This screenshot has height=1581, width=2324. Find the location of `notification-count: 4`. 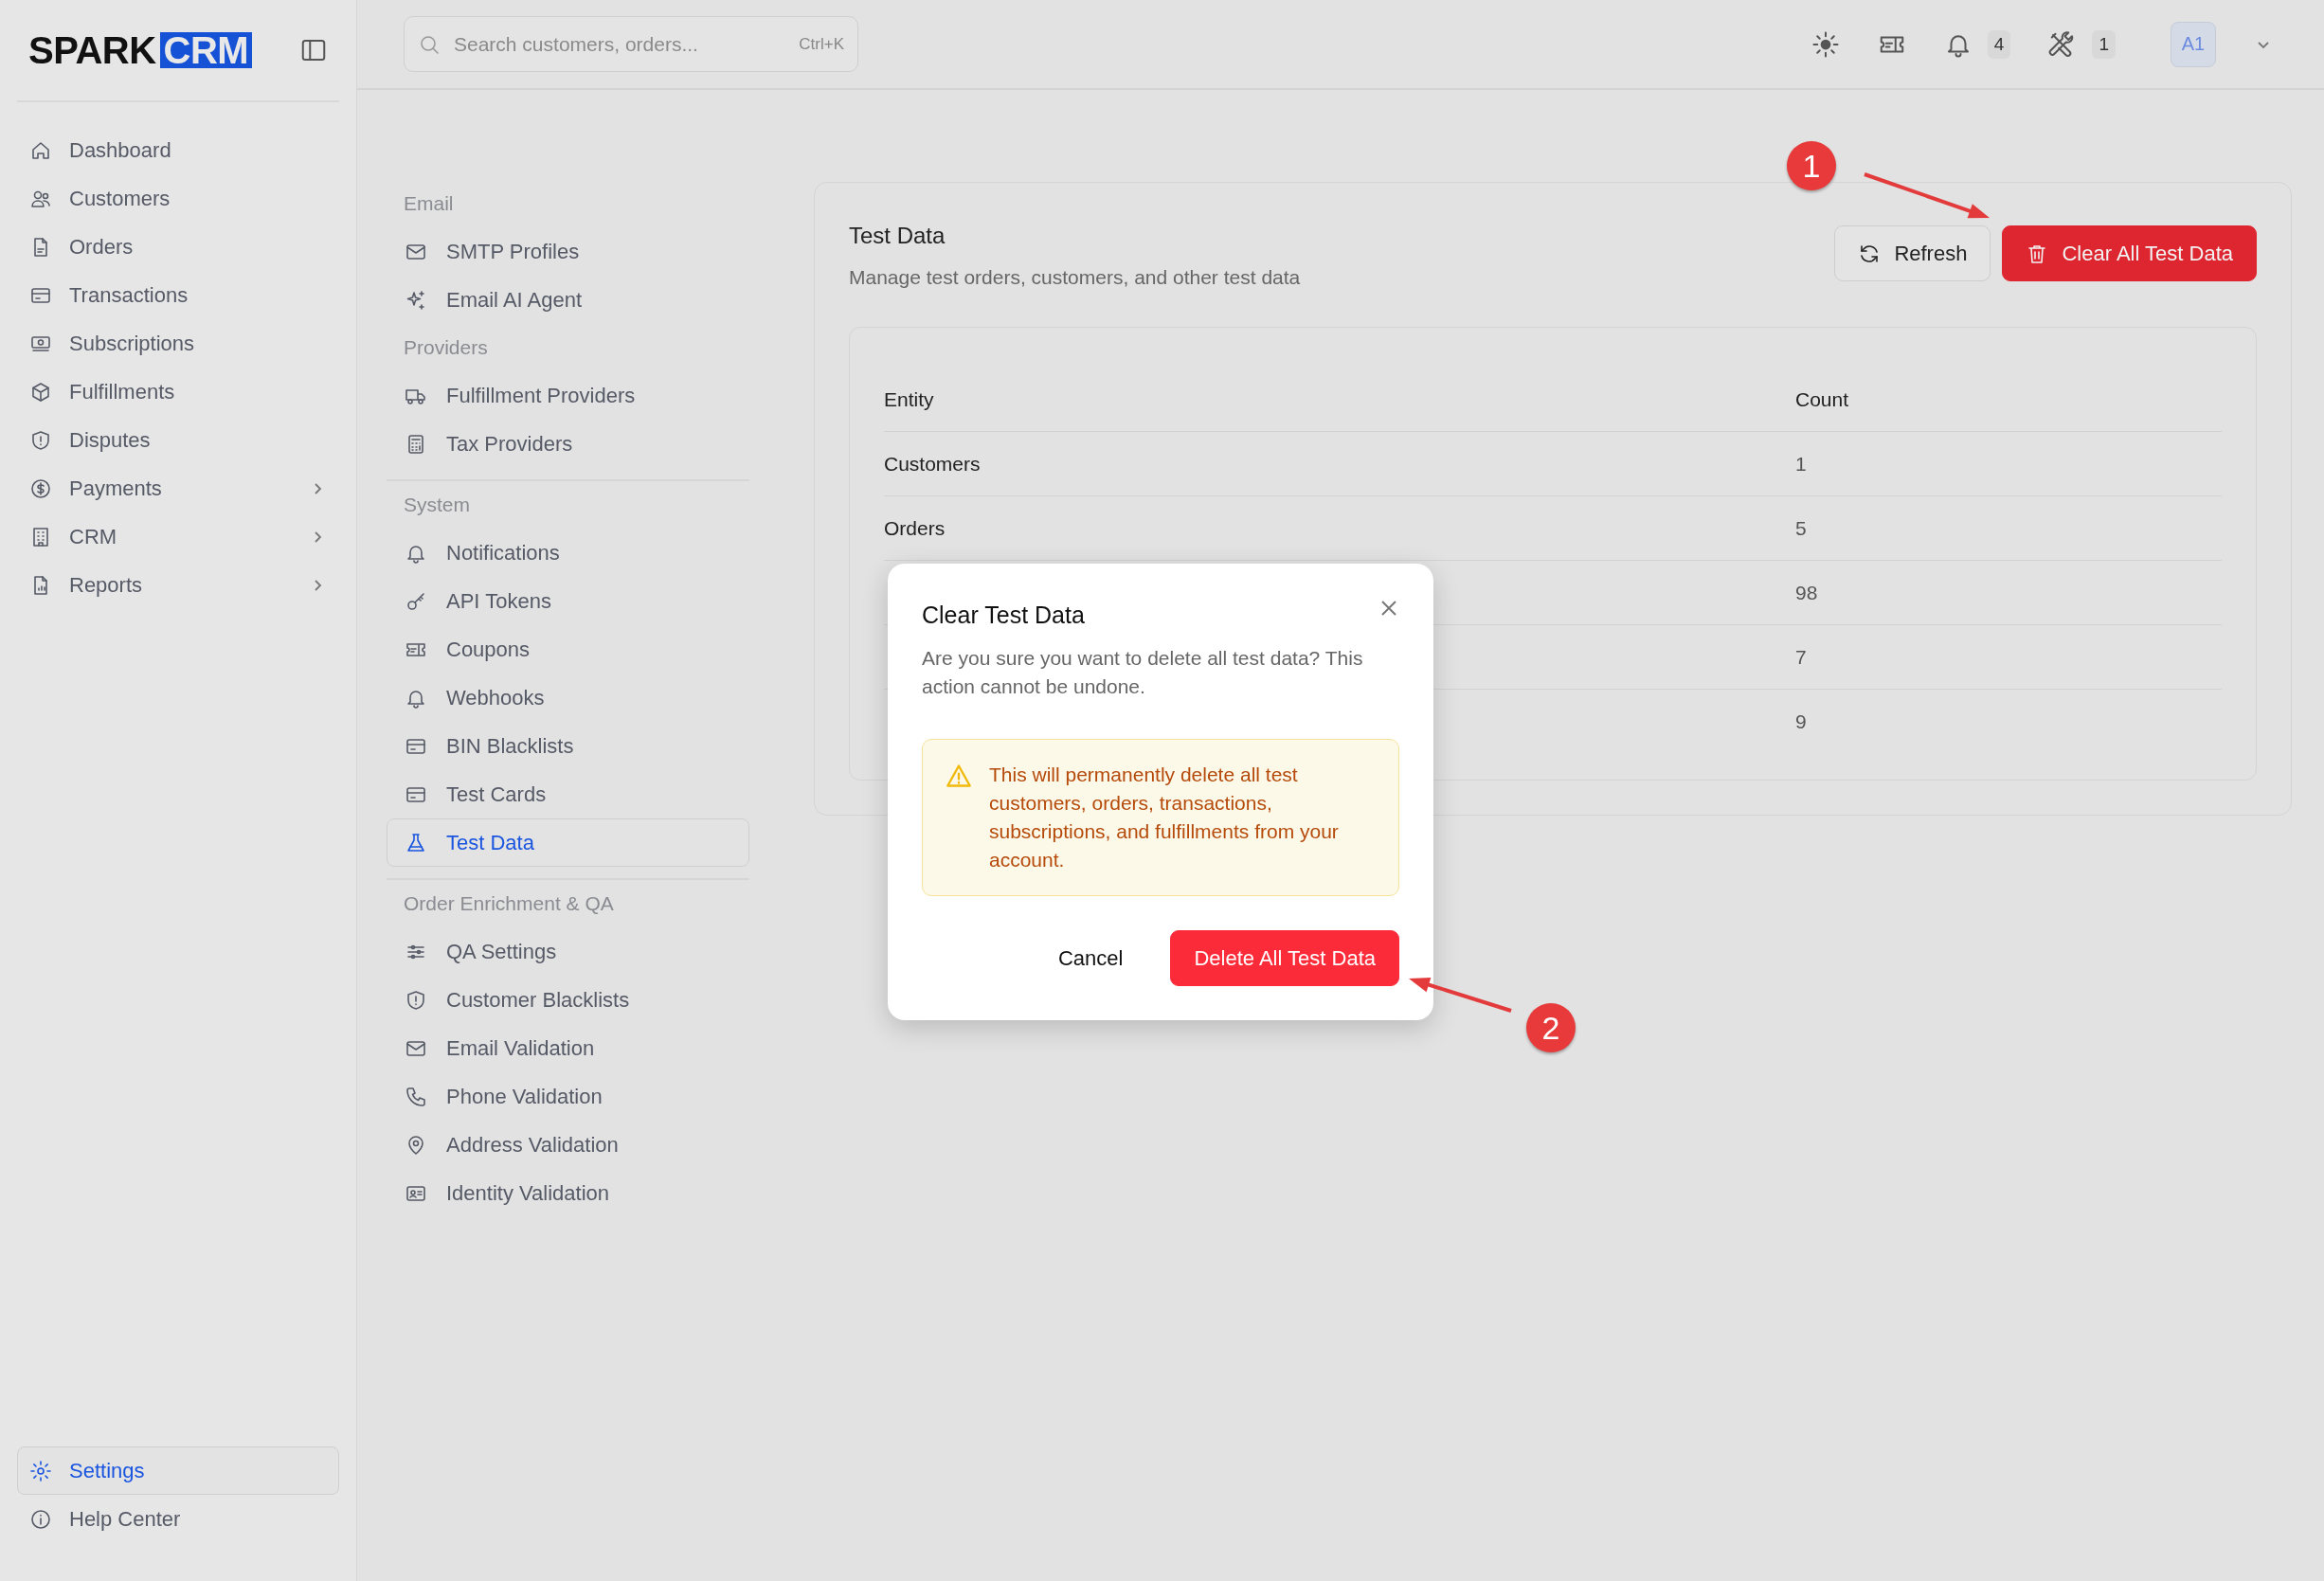

notification-count: 4 is located at coordinates (1999, 44).